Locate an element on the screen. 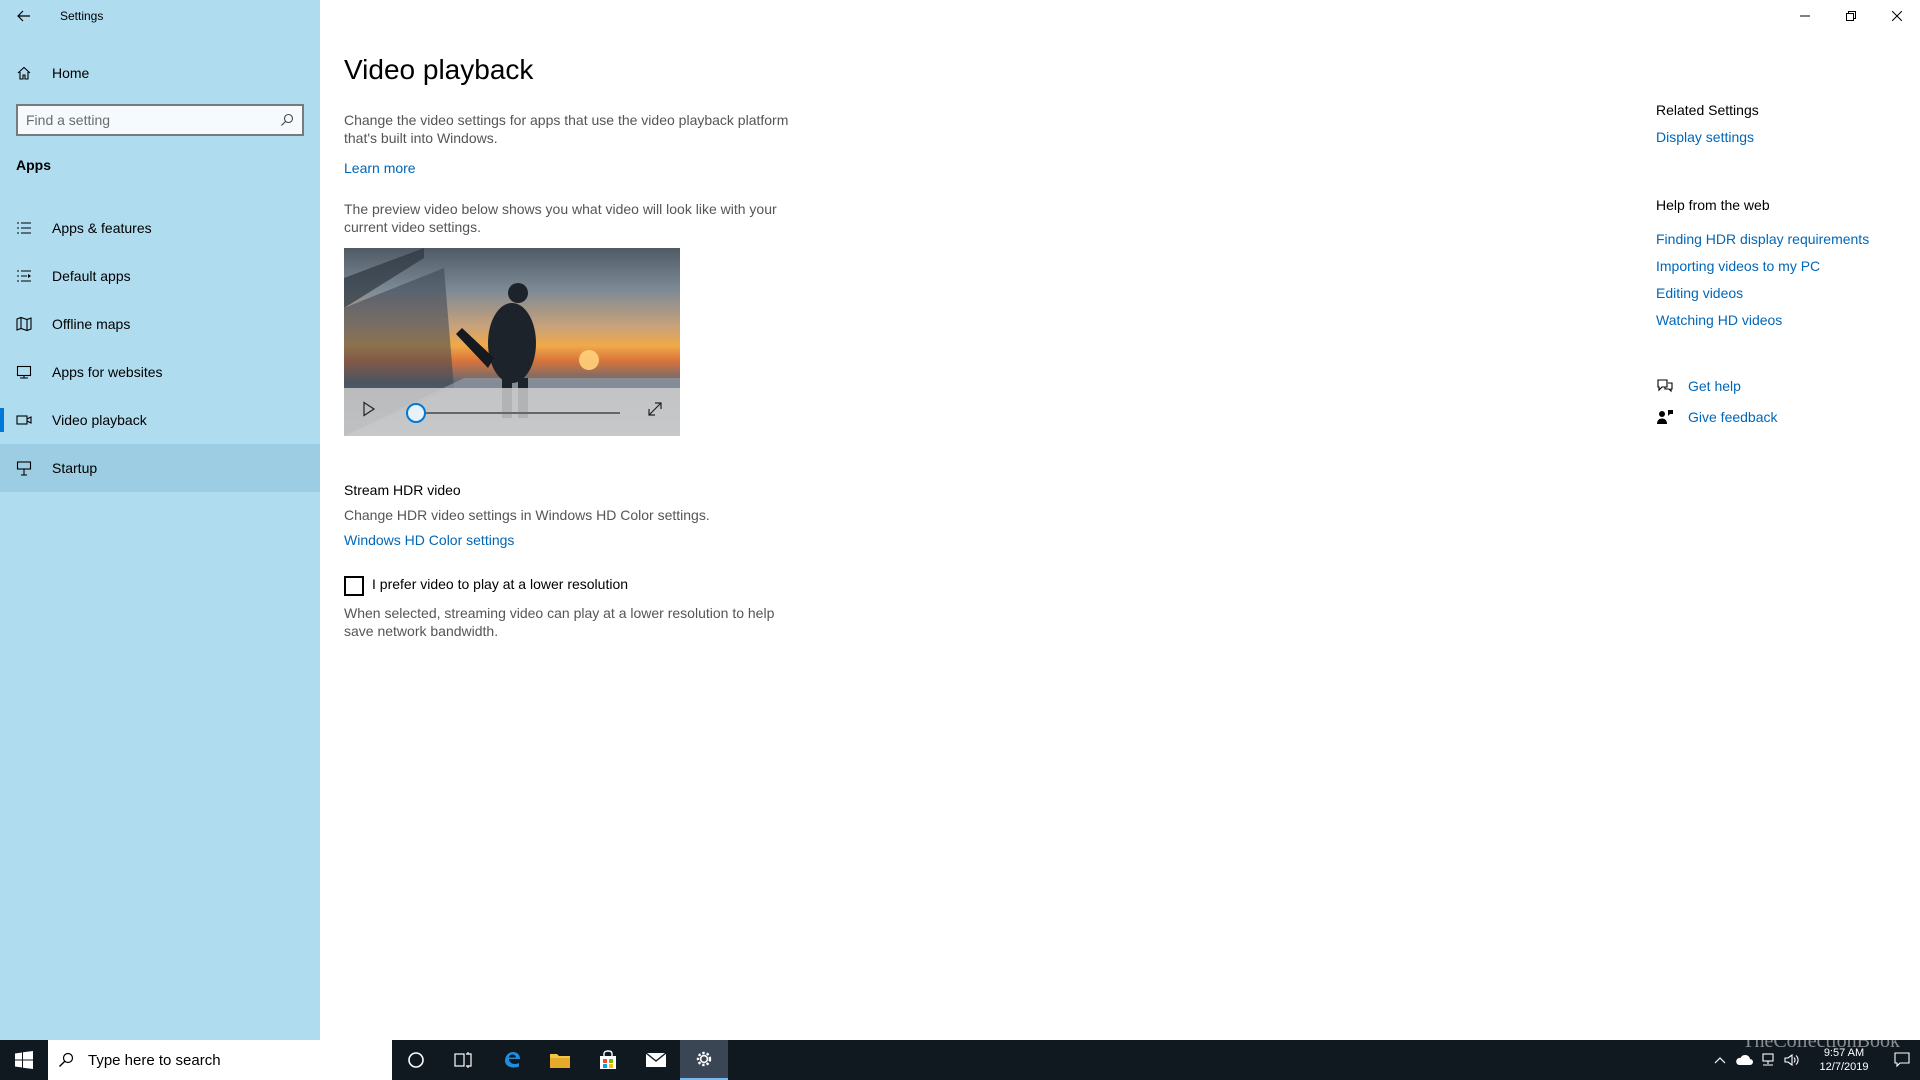  cortana-icon is located at coordinates (416, 1060).